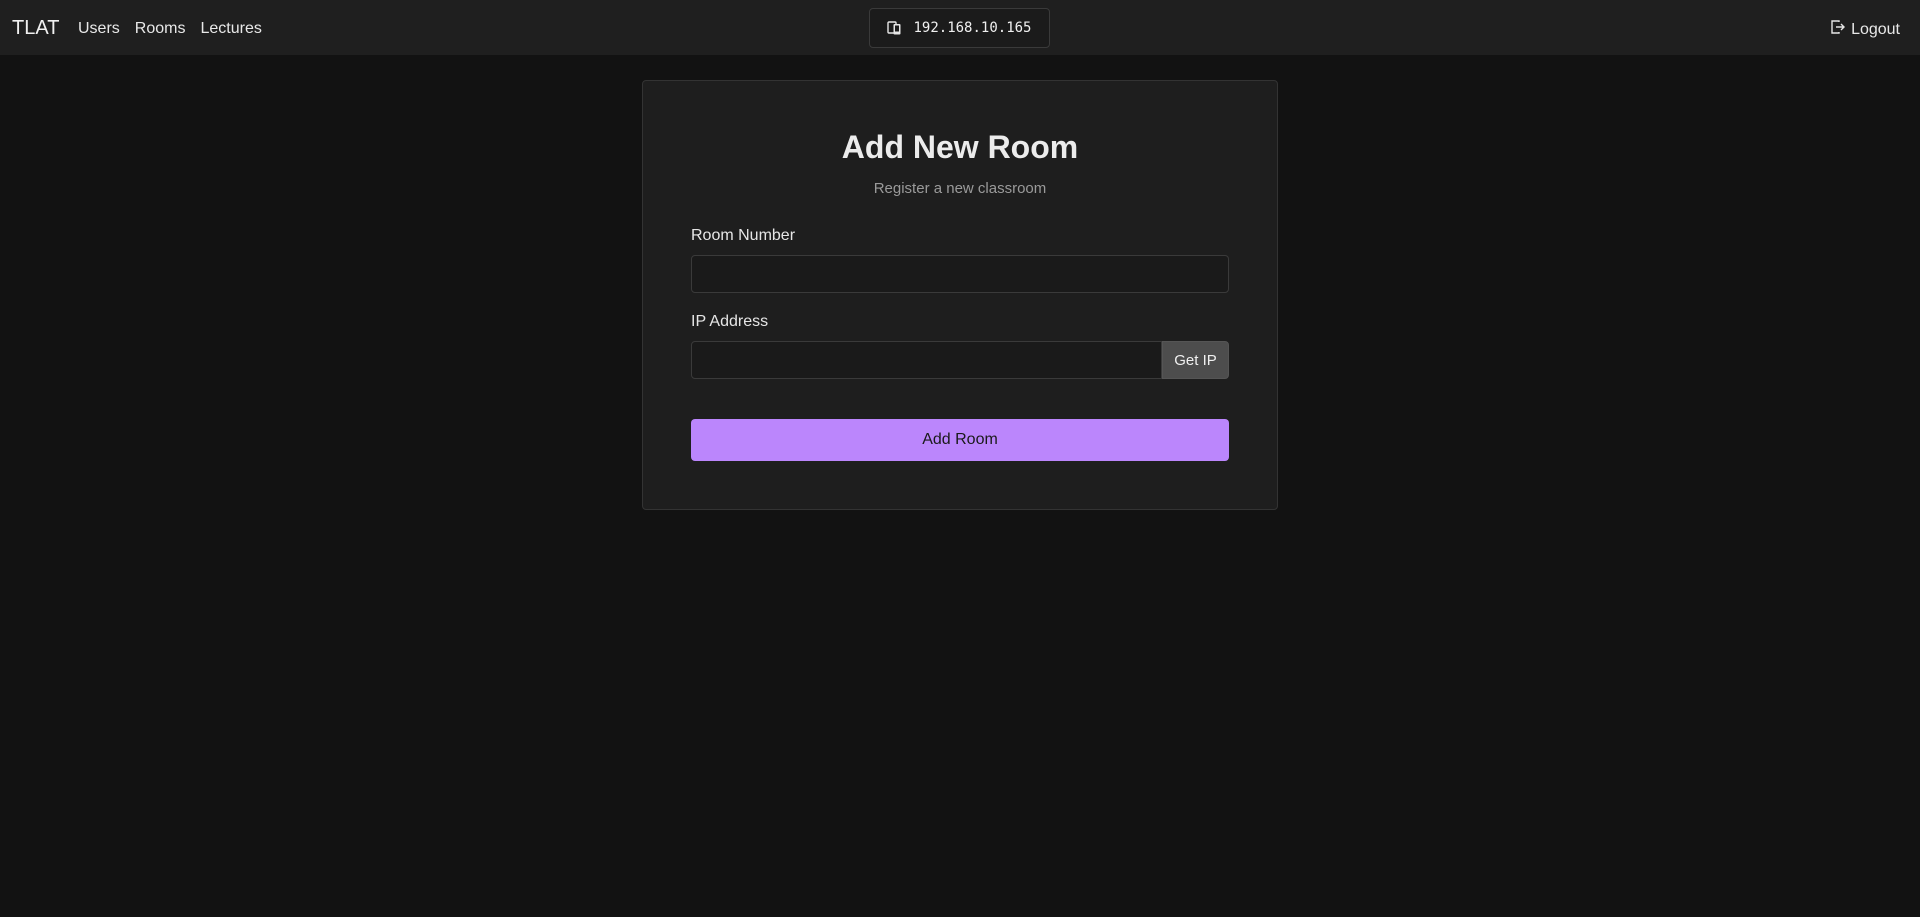 The image size is (1920, 917). What do you see at coordinates (960, 274) in the screenshot?
I see `room-number-input` at bounding box center [960, 274].